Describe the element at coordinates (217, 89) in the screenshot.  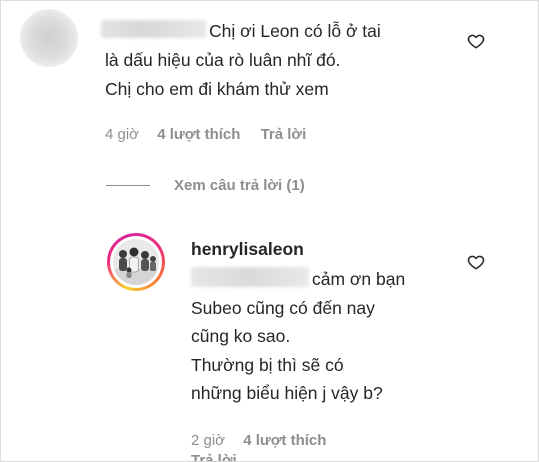
I see `comment-line: Chị cho em đi khám thử xem` at that location.